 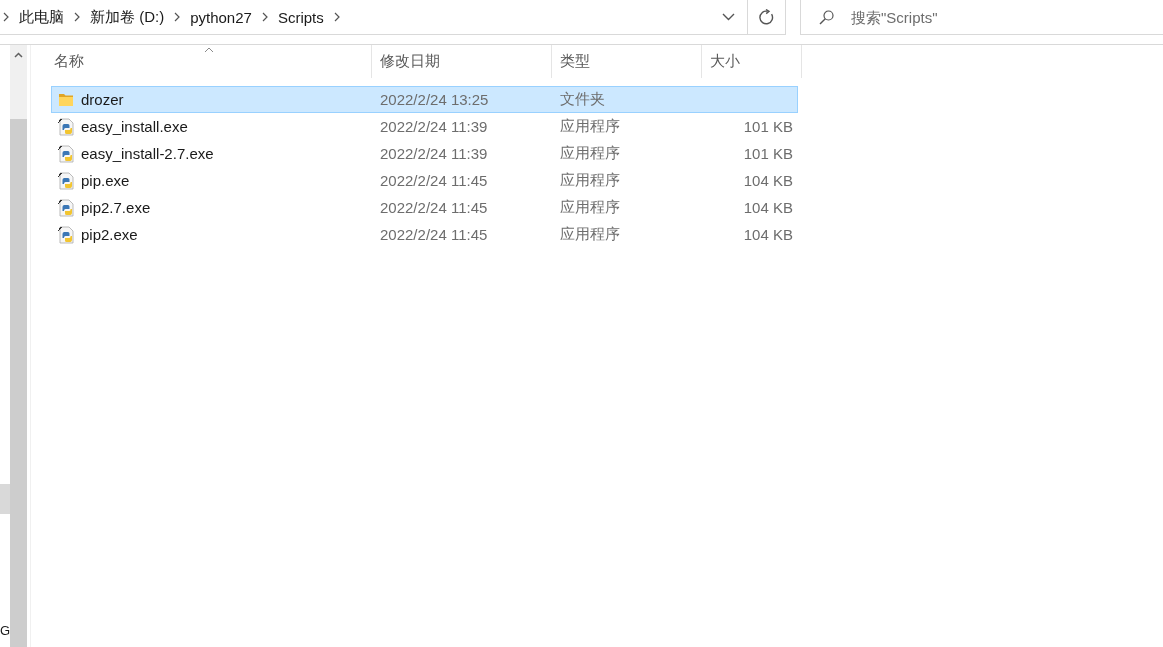 What do you see at coordinates (826, 17) in the screenshot?
I see `search-icon` at bounding box center [826, 17].